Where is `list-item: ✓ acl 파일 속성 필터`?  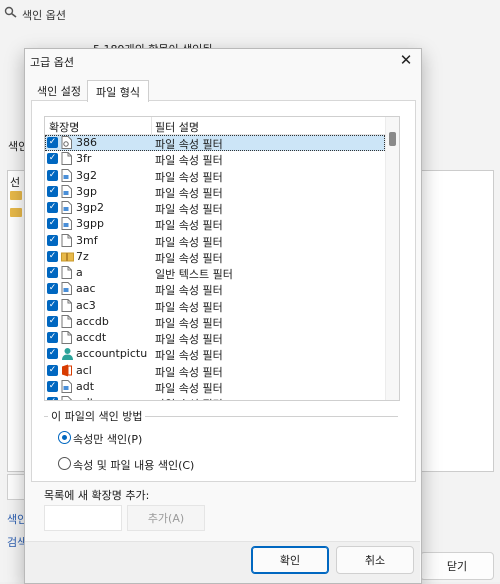
list-item: ✓ acl 파일 속성 필터 is located at coordinates (215, 371).